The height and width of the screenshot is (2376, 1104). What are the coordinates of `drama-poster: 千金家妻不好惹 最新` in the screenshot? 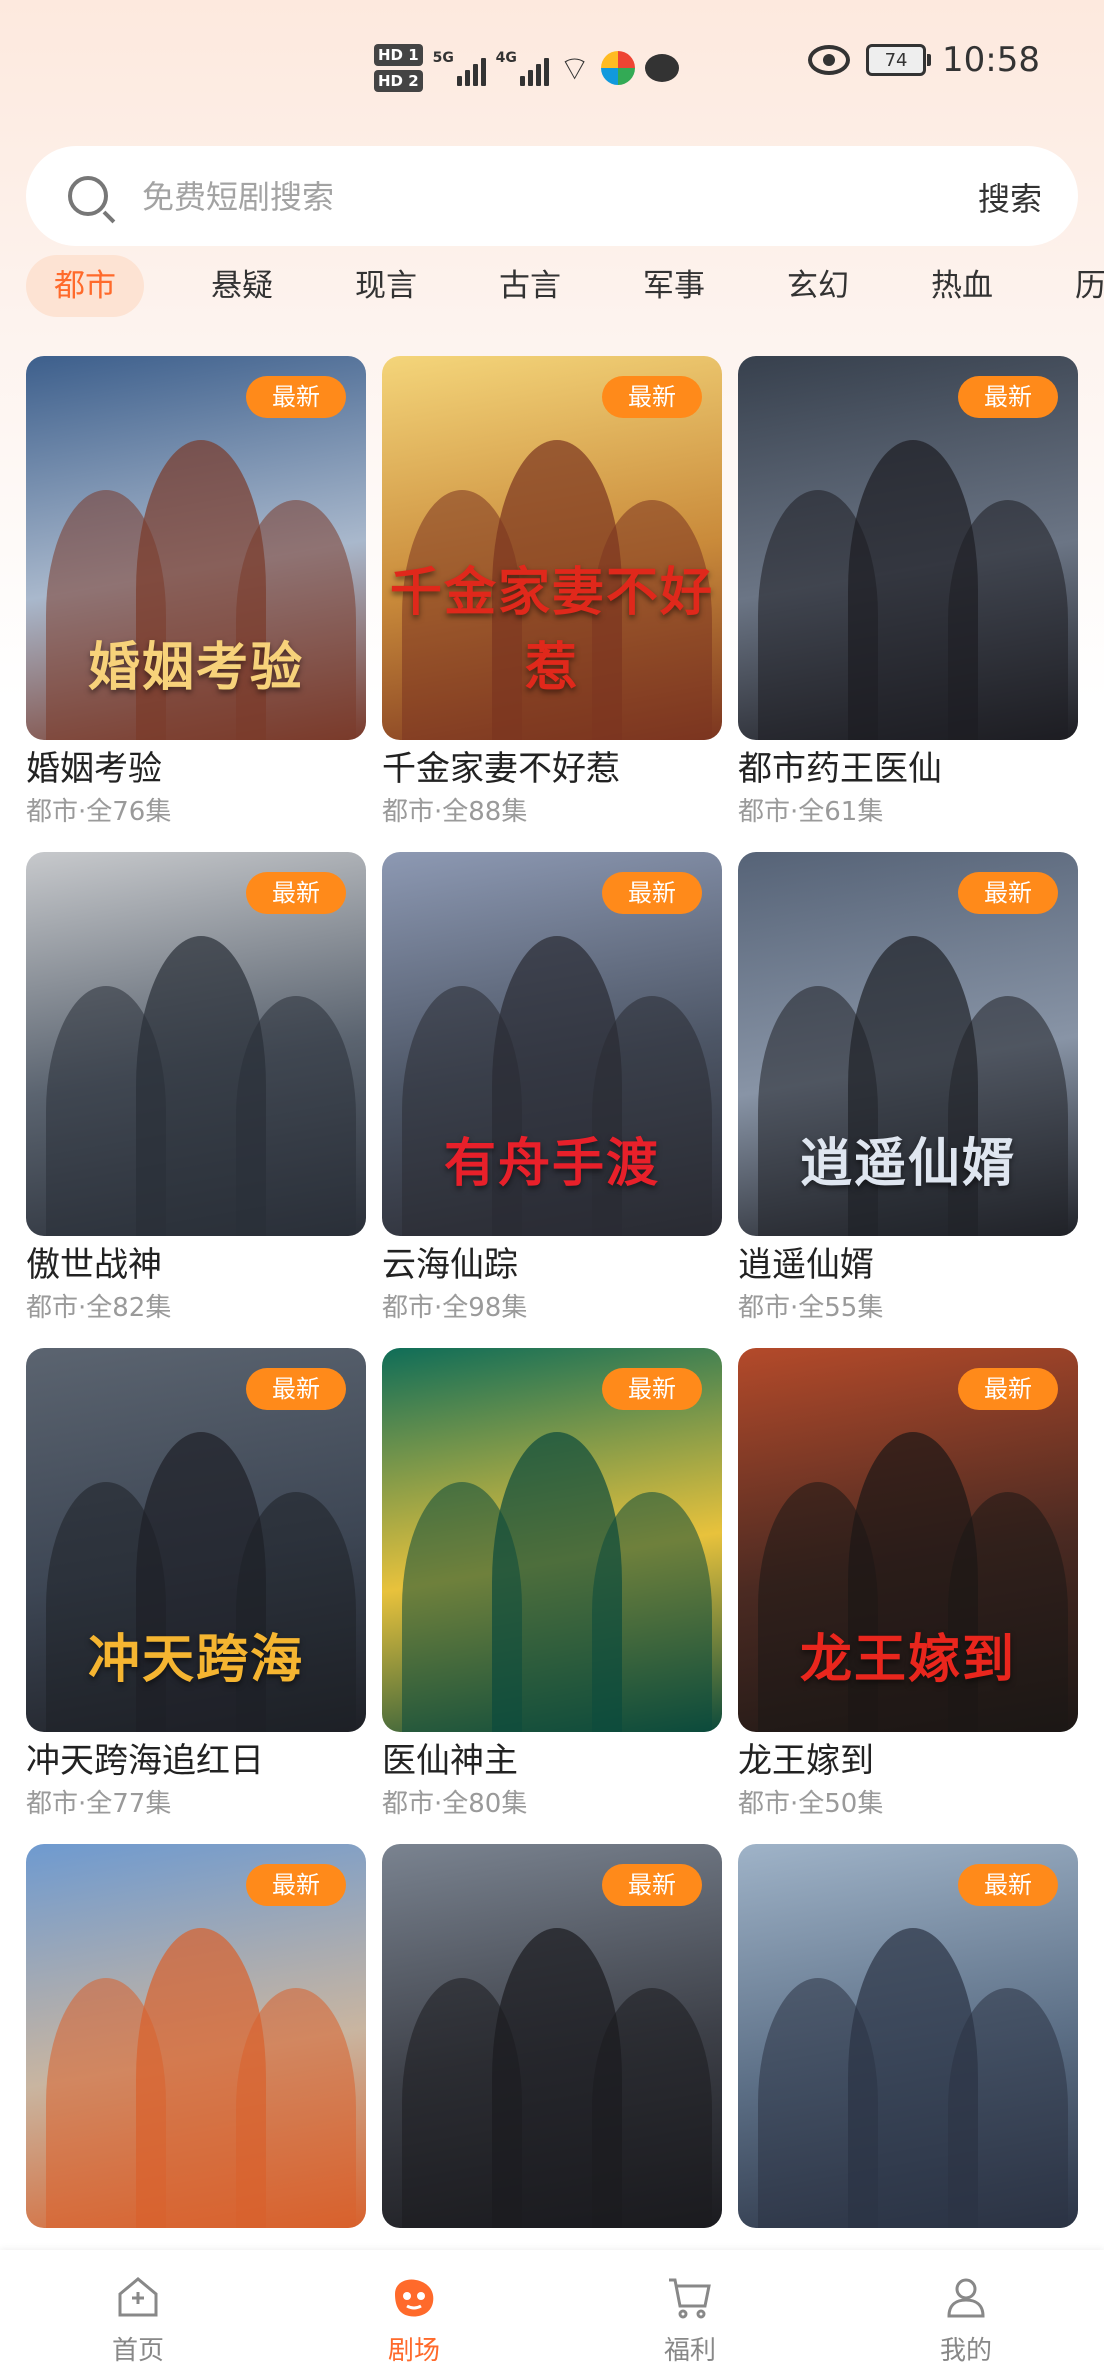 It's located at (552, 548).